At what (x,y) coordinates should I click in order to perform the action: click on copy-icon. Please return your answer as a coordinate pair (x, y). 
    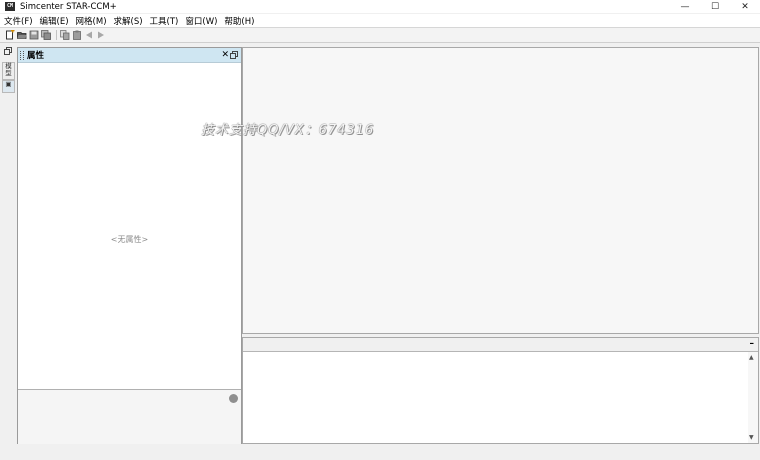
    Looking at the image, I should click on (65, 35).